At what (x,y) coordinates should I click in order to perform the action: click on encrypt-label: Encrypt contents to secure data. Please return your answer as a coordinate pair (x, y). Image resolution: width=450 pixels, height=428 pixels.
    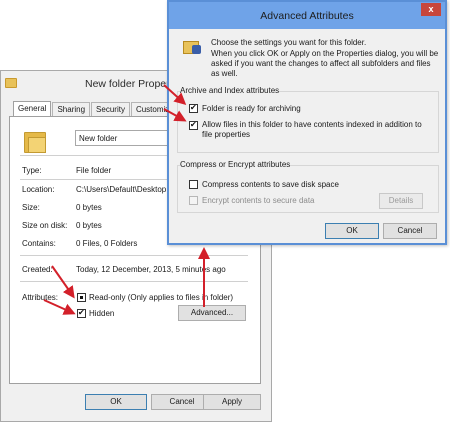
    Looking at the image, I should click on (258, 200).